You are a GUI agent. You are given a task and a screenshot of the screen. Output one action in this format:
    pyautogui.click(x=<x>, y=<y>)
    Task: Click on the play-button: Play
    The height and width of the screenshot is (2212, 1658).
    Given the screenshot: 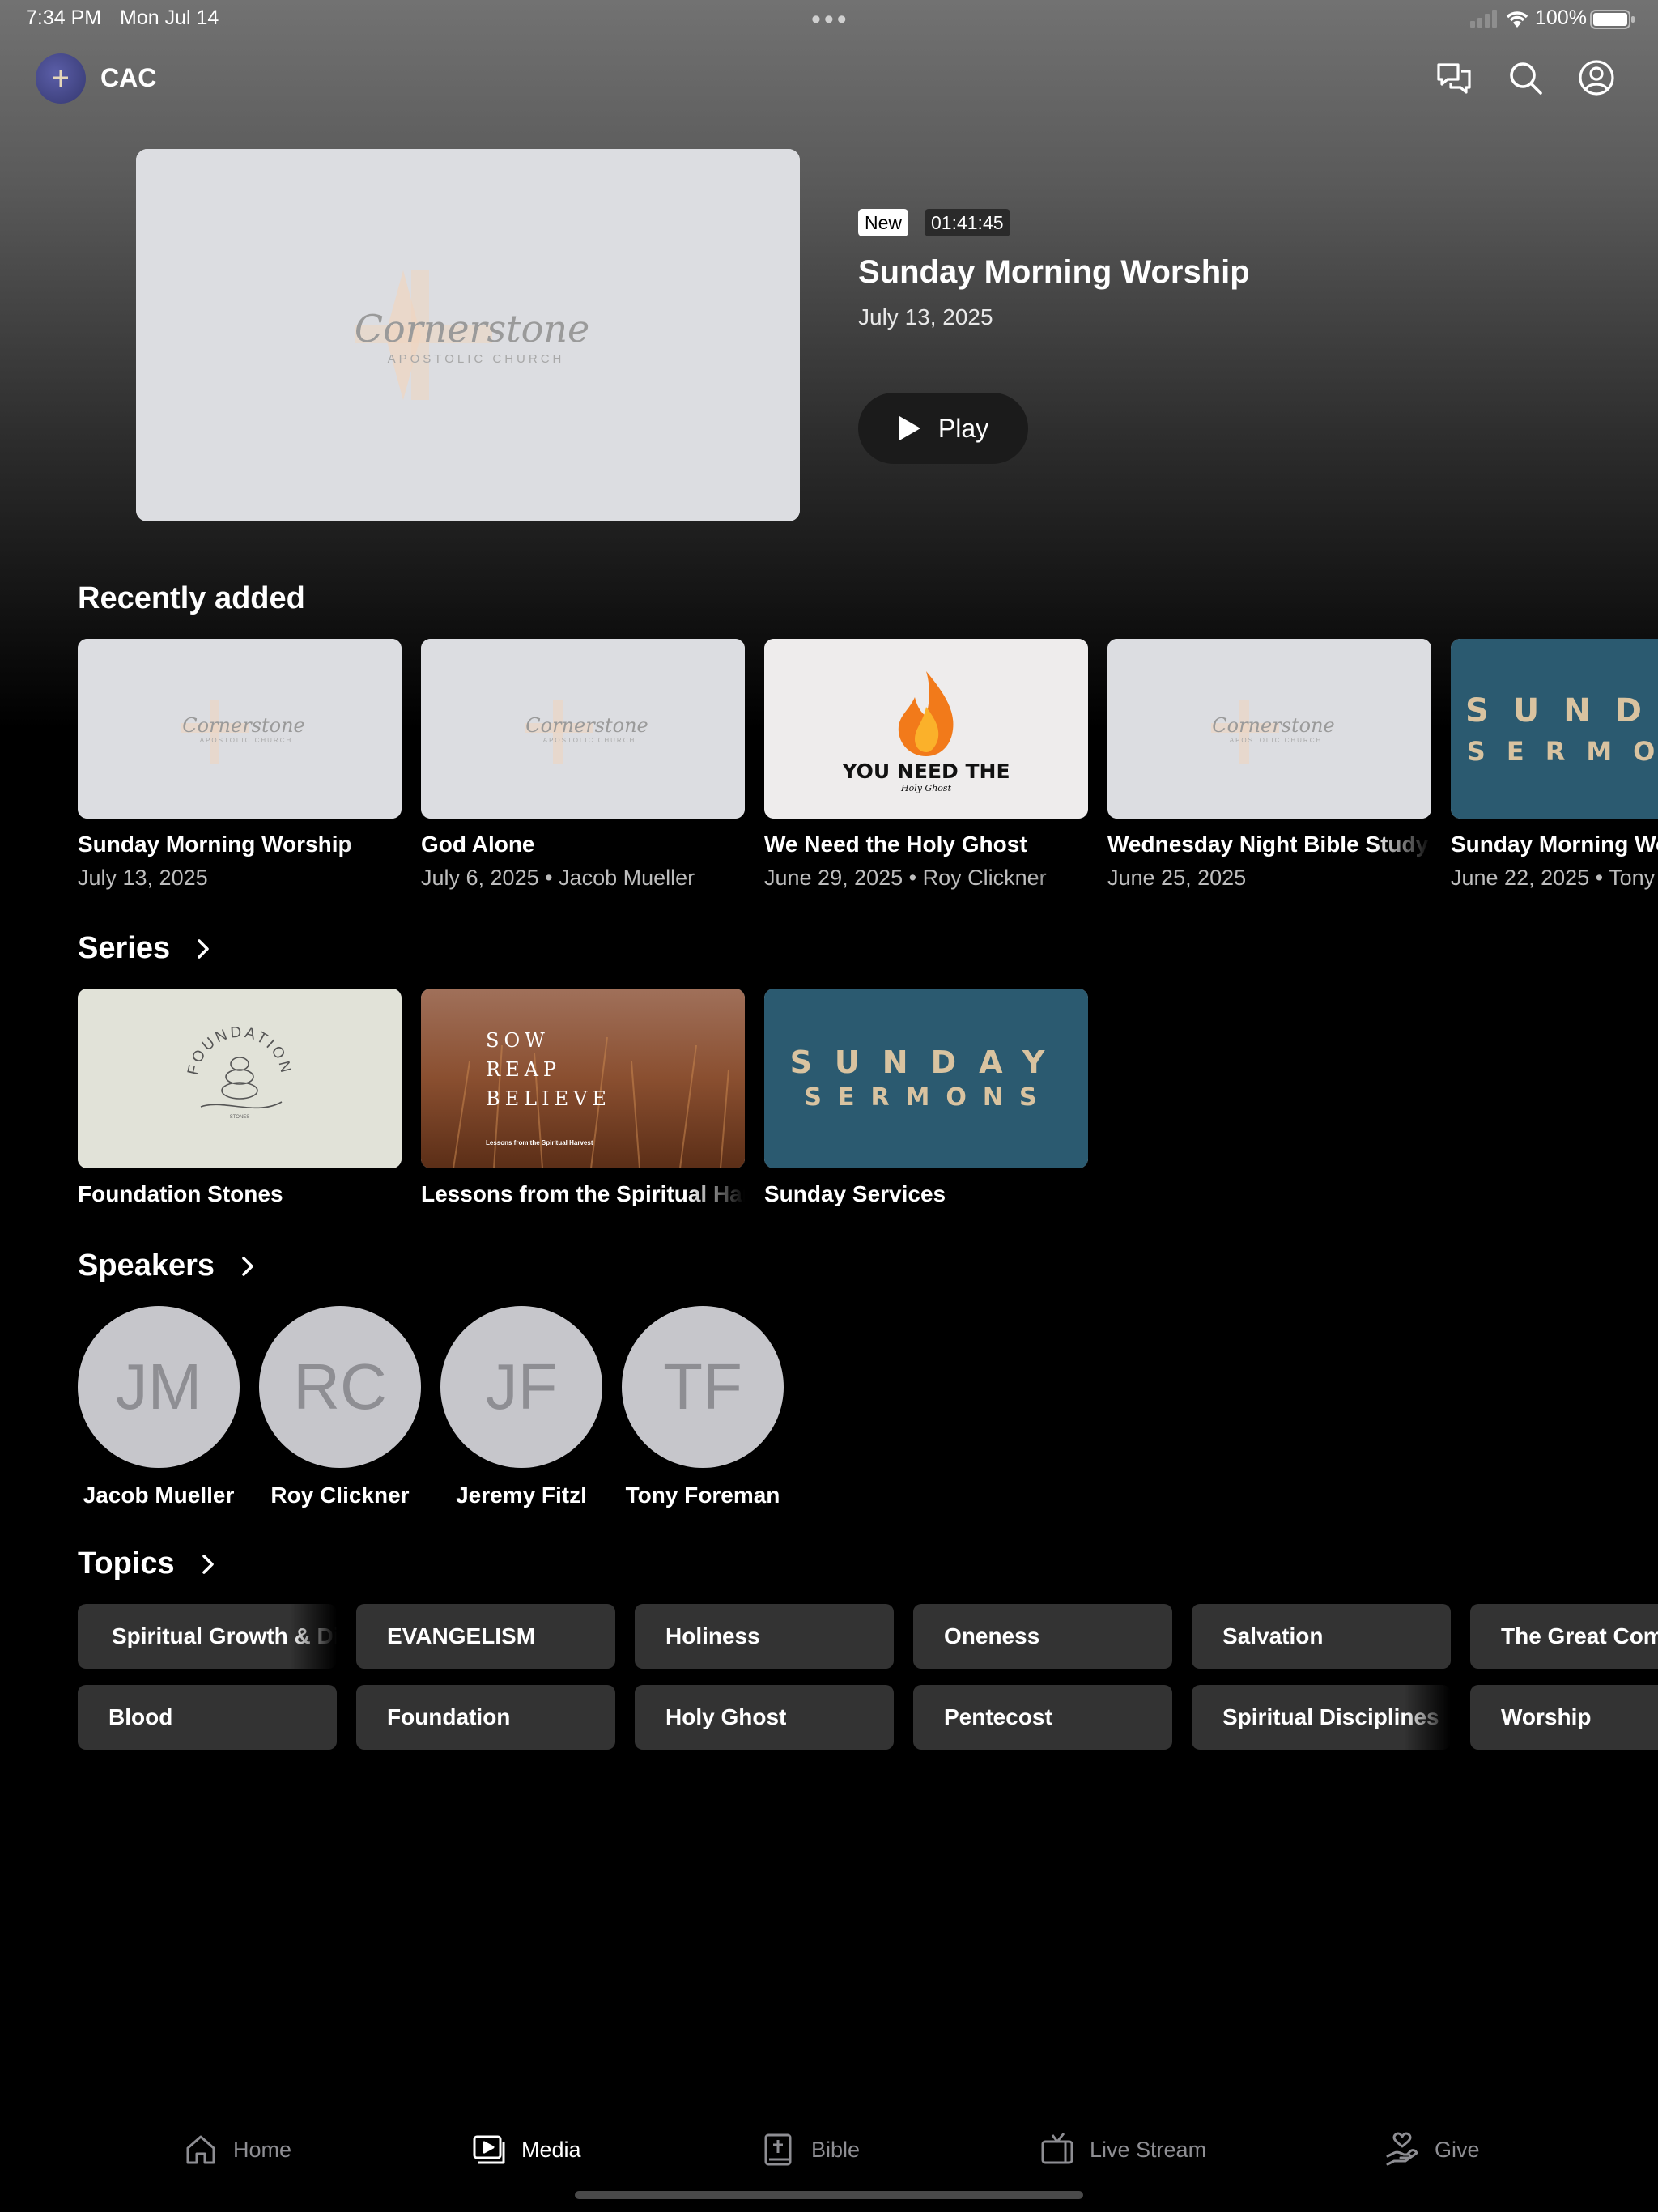 What is the action you would take?
    pyautogui.click(x=943, y=429)
    